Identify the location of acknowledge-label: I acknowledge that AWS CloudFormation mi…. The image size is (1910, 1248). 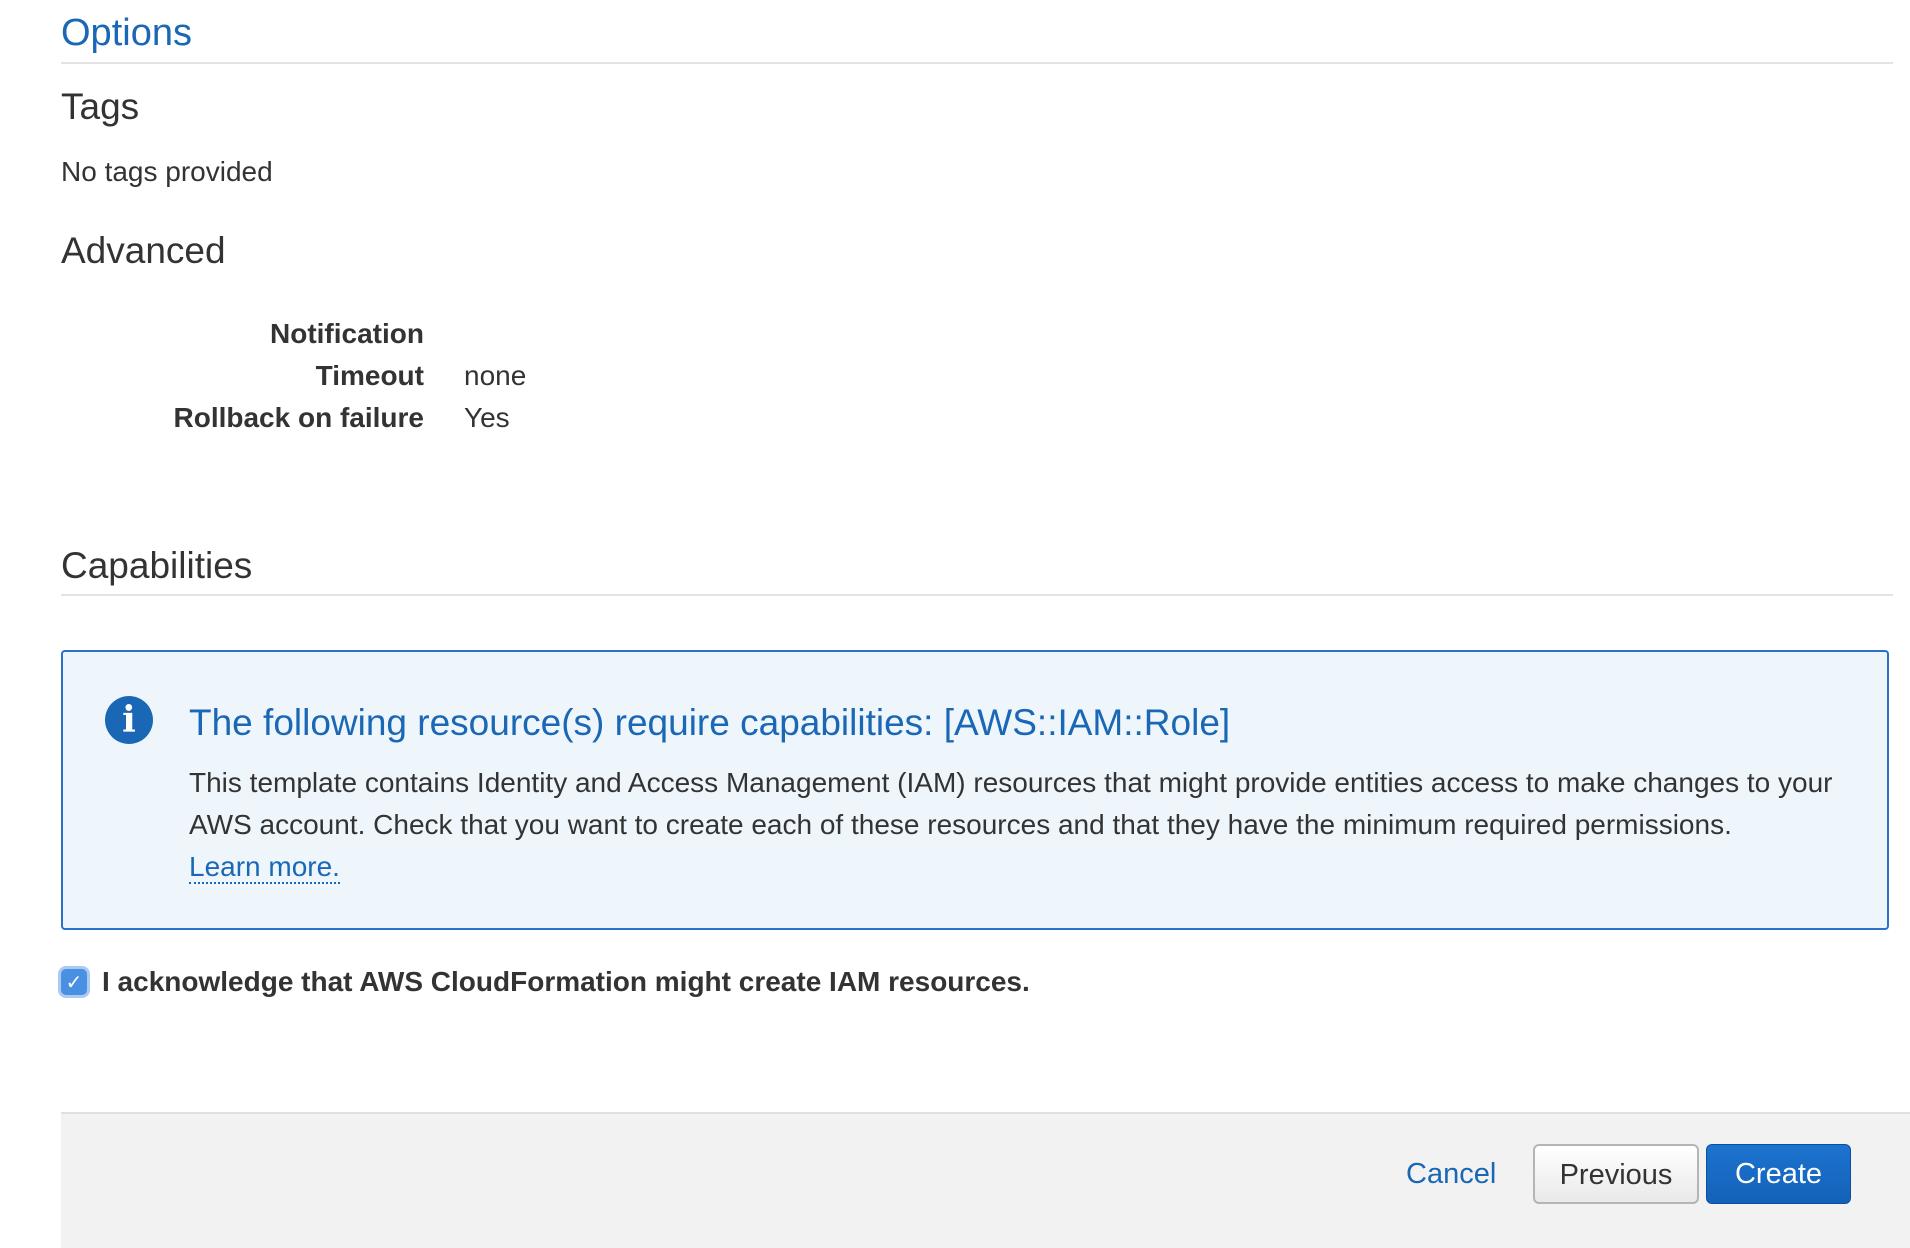
(566, 982).